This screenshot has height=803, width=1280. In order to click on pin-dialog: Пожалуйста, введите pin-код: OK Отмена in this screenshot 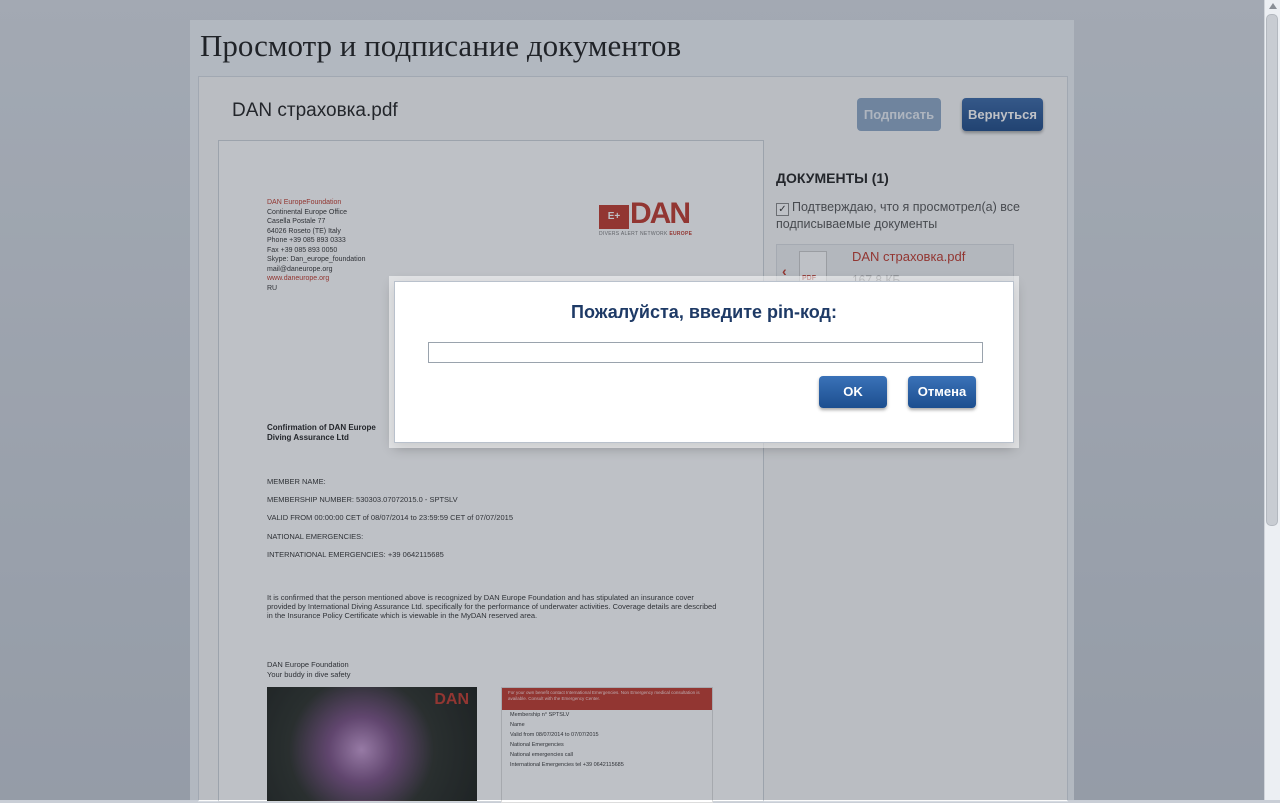, I will do `click(704, 362)`.